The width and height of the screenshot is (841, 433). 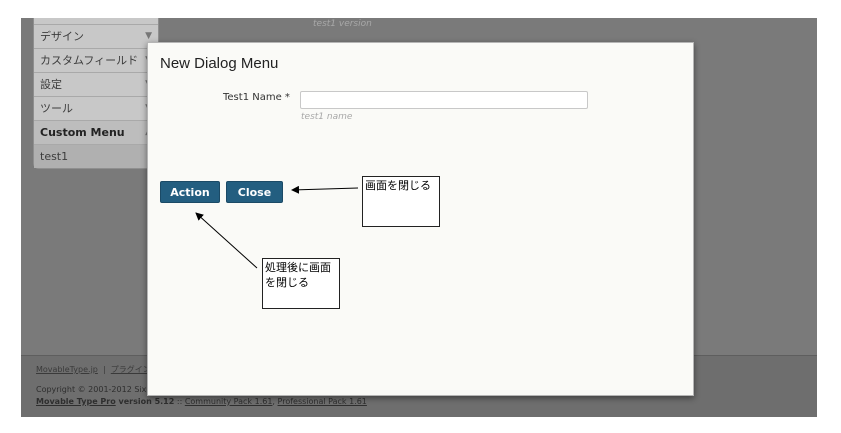 What do you see at coordinates (219, 63) in the screenshot?
I see `dialog-title: New Dialog Menu` at bounding box center [219, 63].